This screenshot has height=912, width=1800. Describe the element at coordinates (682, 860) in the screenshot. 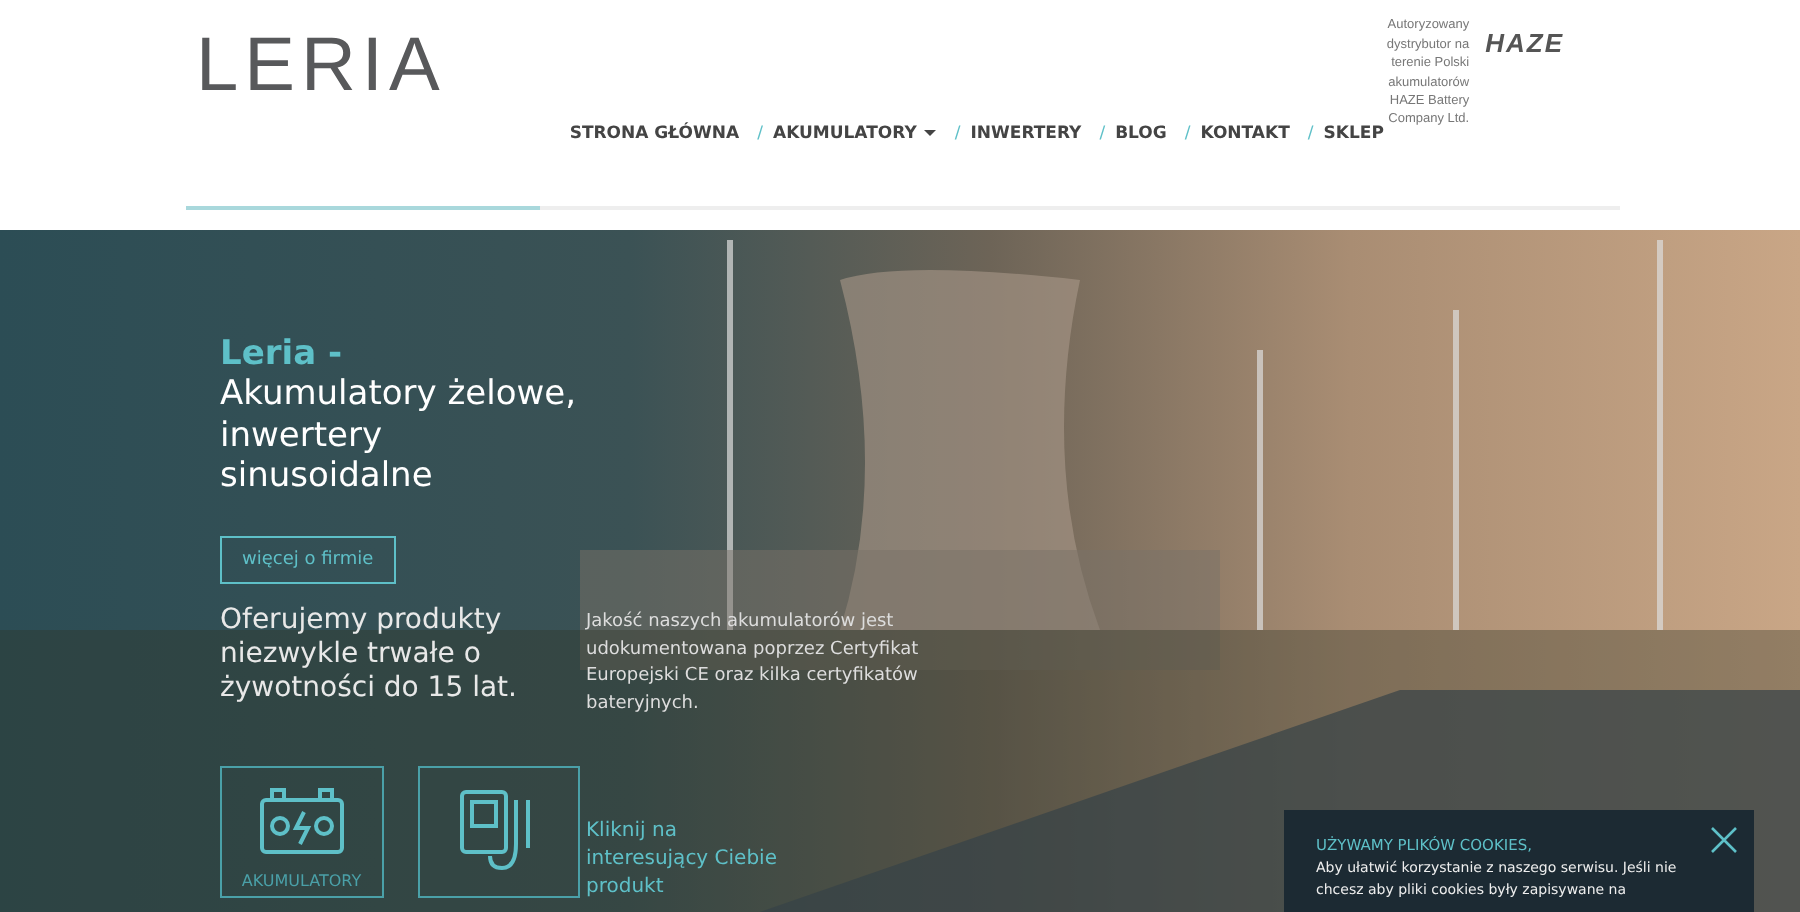

I see `prompt-text: Kliknij na interesujący Ciebie produkt` at that location.